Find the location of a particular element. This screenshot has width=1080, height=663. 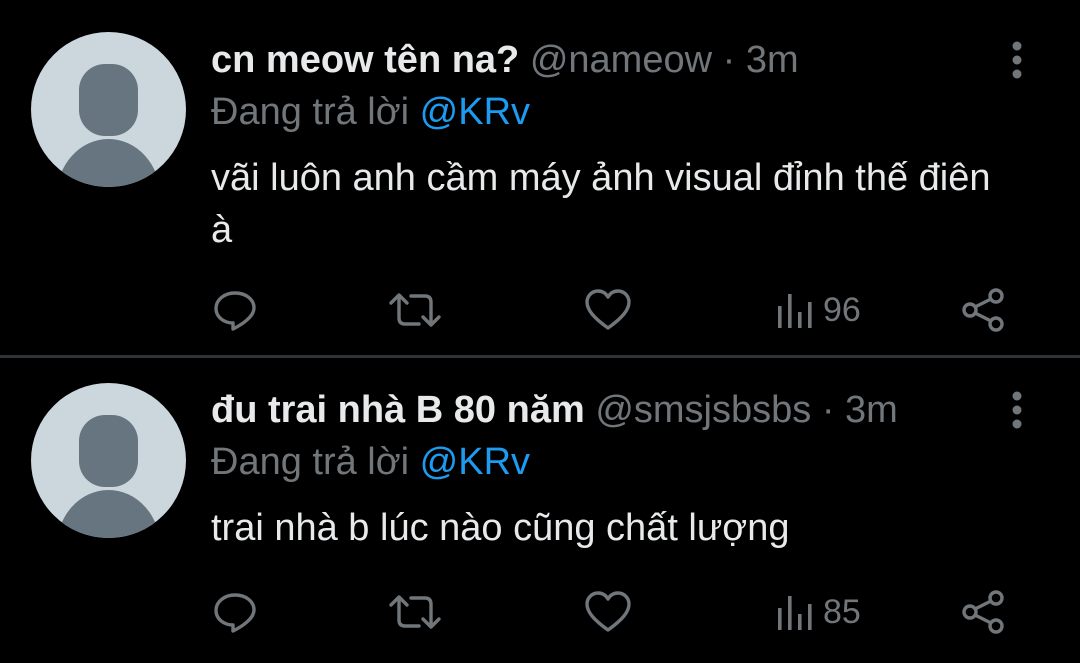

views-button: 96 is located at coordinates (818, 310).